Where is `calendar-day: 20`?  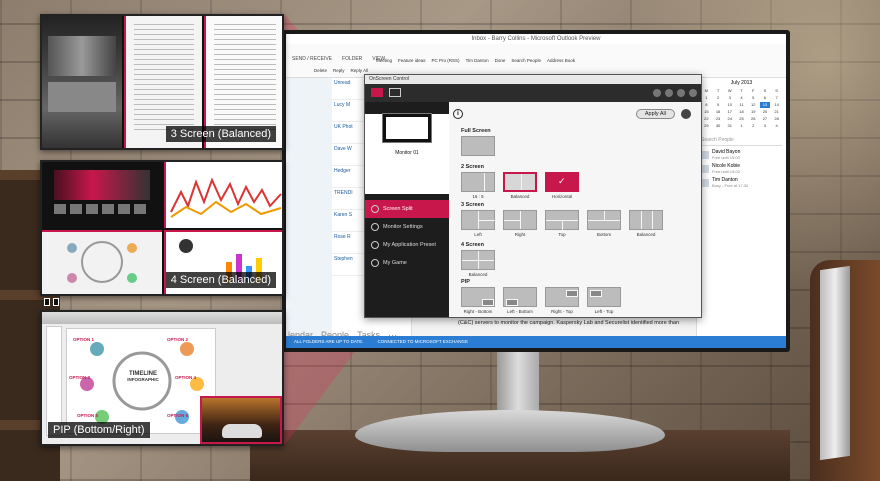 calendar-day: 20 is located at coordinates (765, 112).